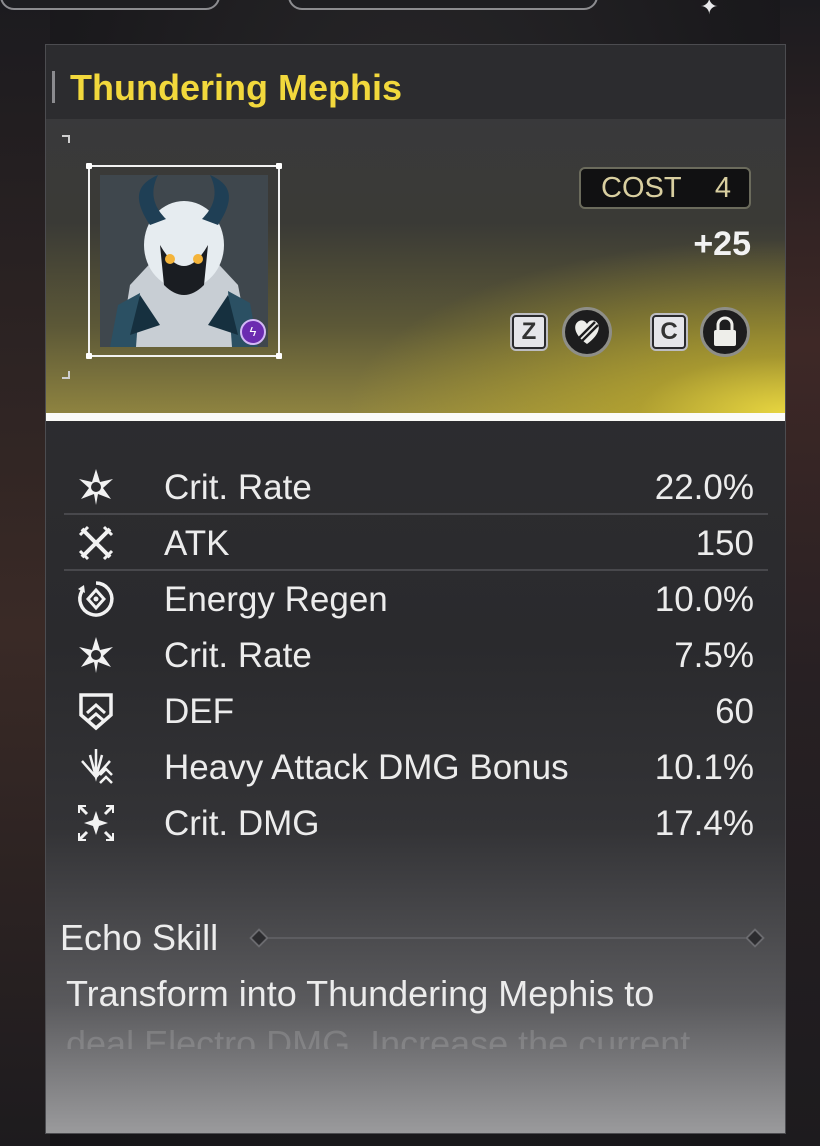  What do you see at coordinates (704, 599) in the screenshot?
I see `stat-value: 10.0%` at bounding box center [704, 599].